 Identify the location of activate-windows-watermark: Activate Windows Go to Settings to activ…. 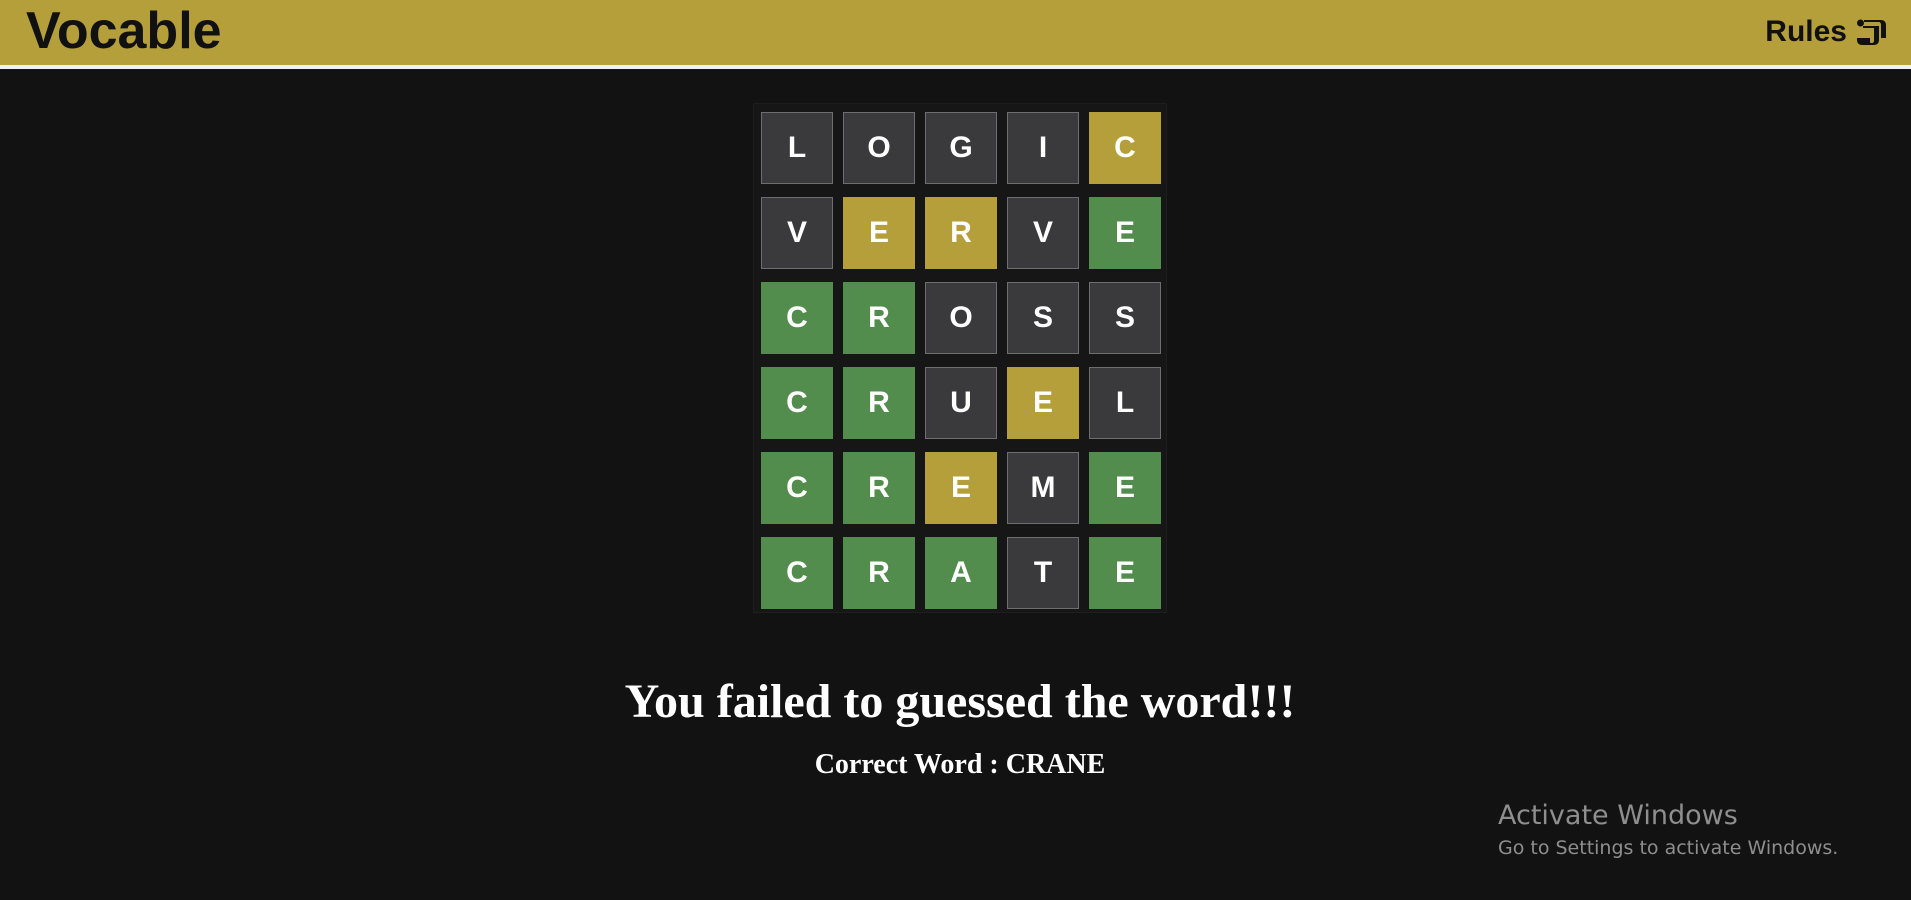
(1668, 830).